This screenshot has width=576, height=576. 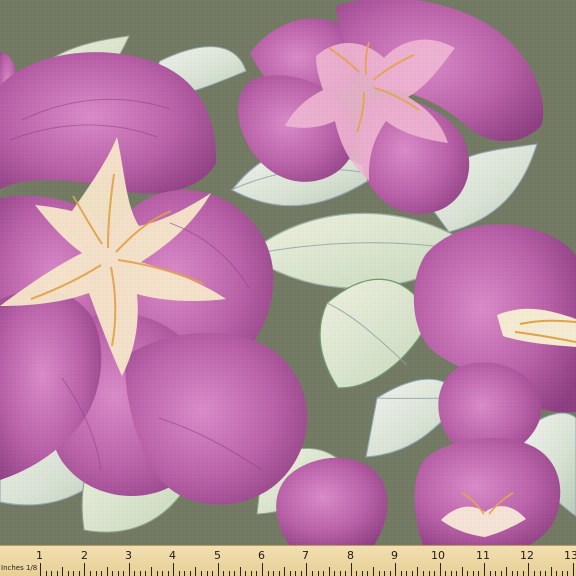 I want to click on ruler-number-8: 8, so click(x=350, y=555).